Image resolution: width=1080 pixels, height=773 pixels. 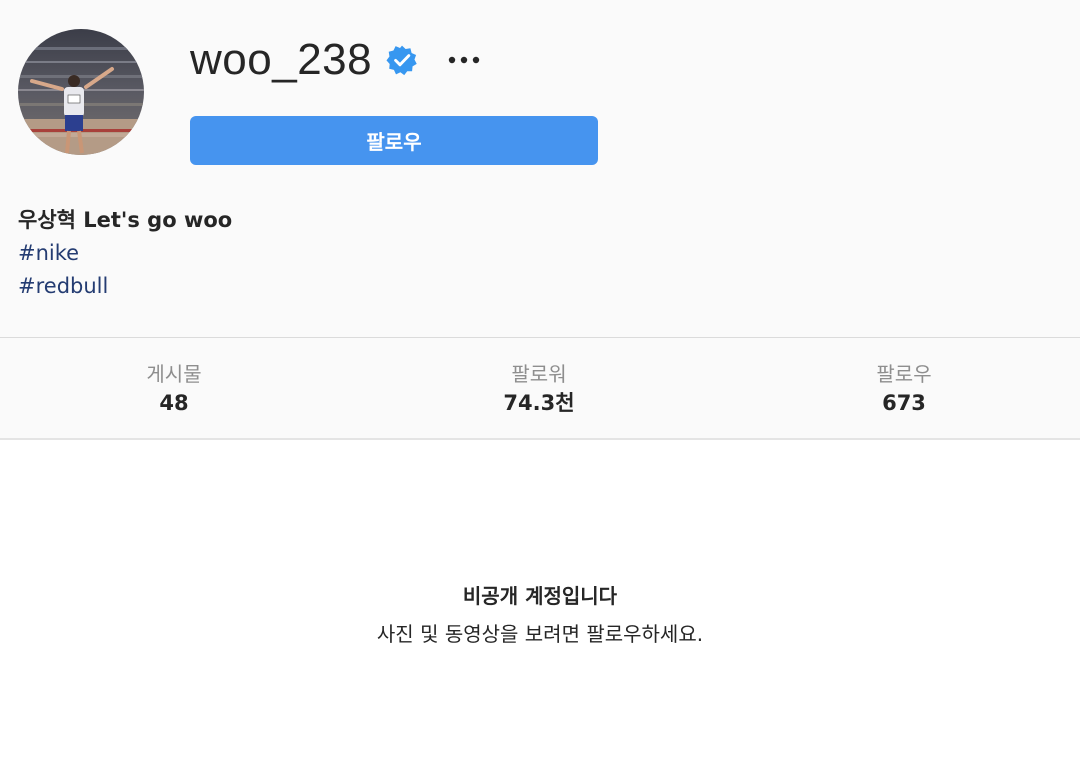 I want to click on stat-label: 팔로워, so click(x=539, y=374).